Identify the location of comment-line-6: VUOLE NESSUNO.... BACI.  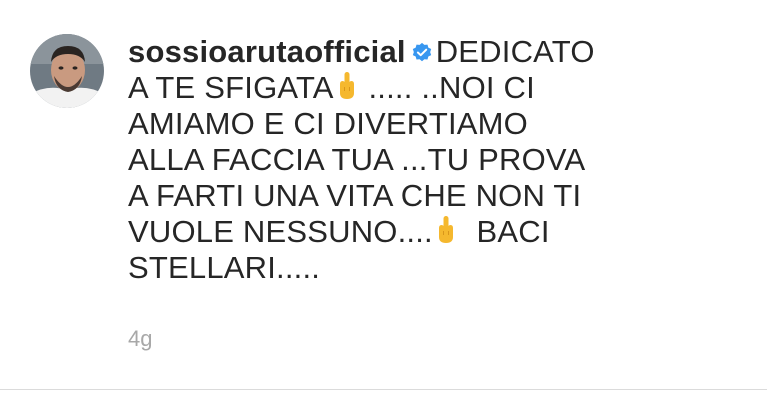
(388, 232).